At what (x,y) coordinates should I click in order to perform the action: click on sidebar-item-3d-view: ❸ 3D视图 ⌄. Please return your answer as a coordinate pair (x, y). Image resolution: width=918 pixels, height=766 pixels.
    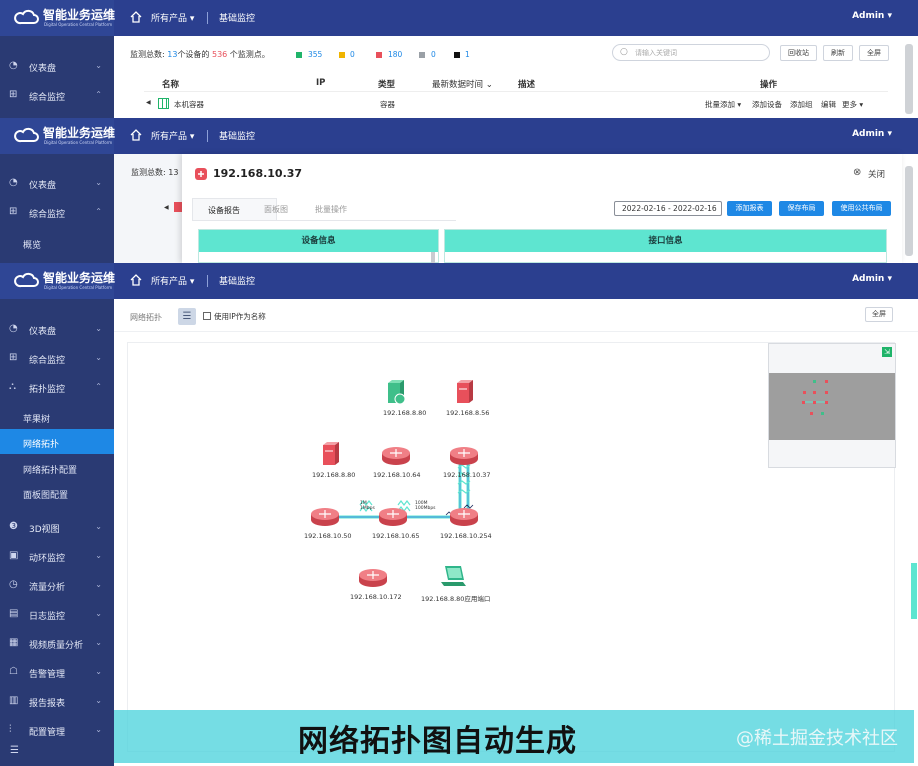
    Looking at the image, I should click on (57, 527).